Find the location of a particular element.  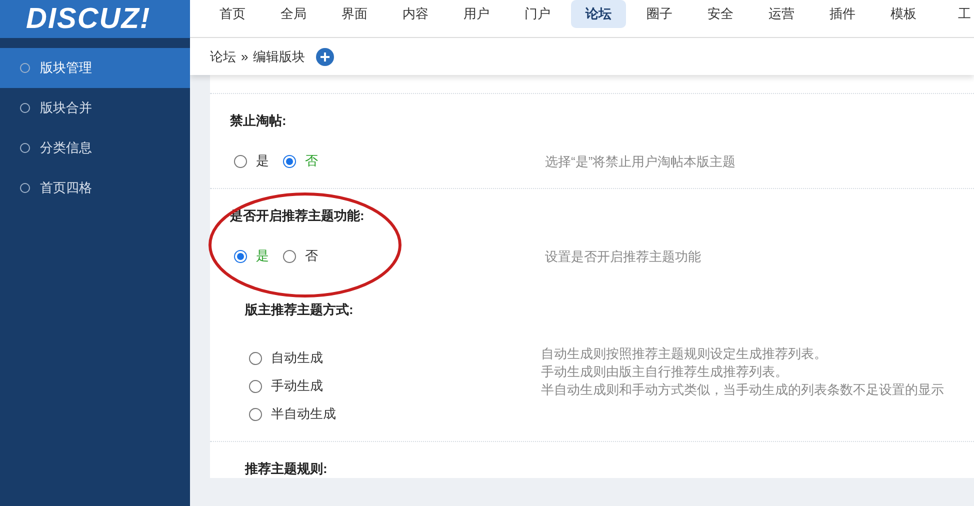

description-text: 自动生成则按照推荐主题规则设定生成推荐列表。 is located at coordinates (684, 354).